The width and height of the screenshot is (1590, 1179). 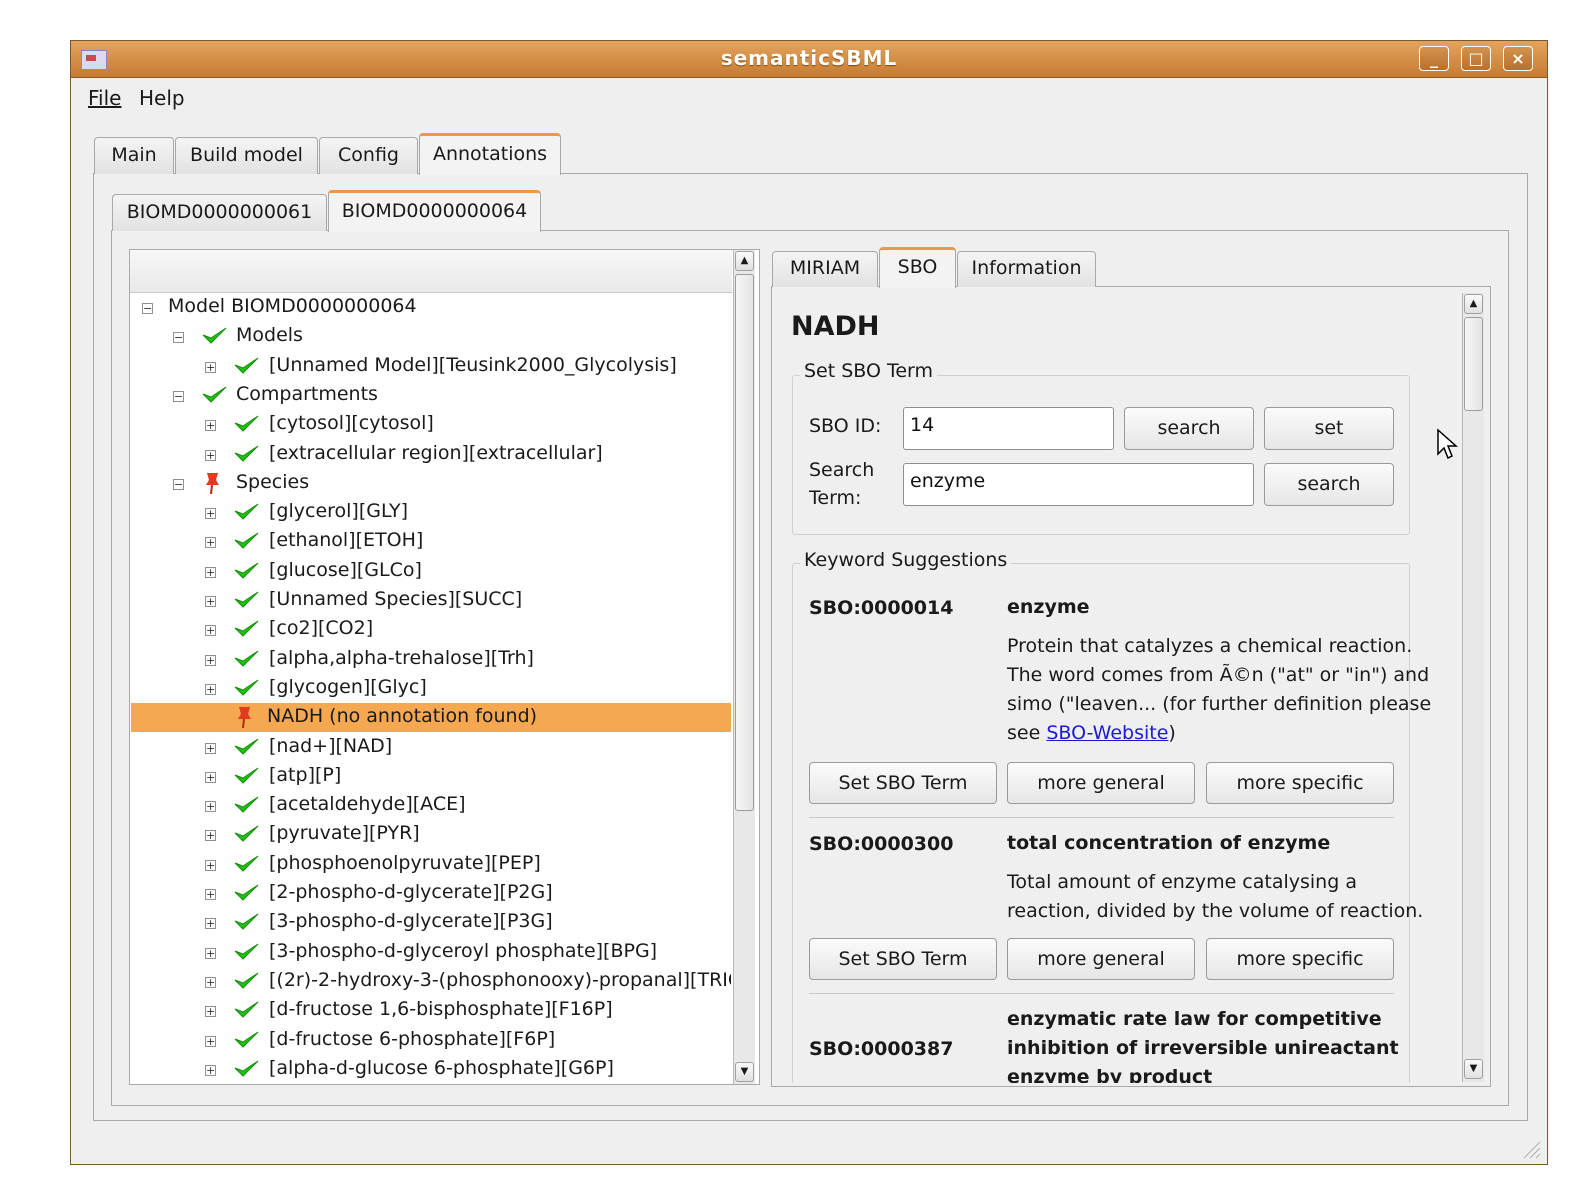 I want to click on resize-grip, so click(x=1527, y=1150).